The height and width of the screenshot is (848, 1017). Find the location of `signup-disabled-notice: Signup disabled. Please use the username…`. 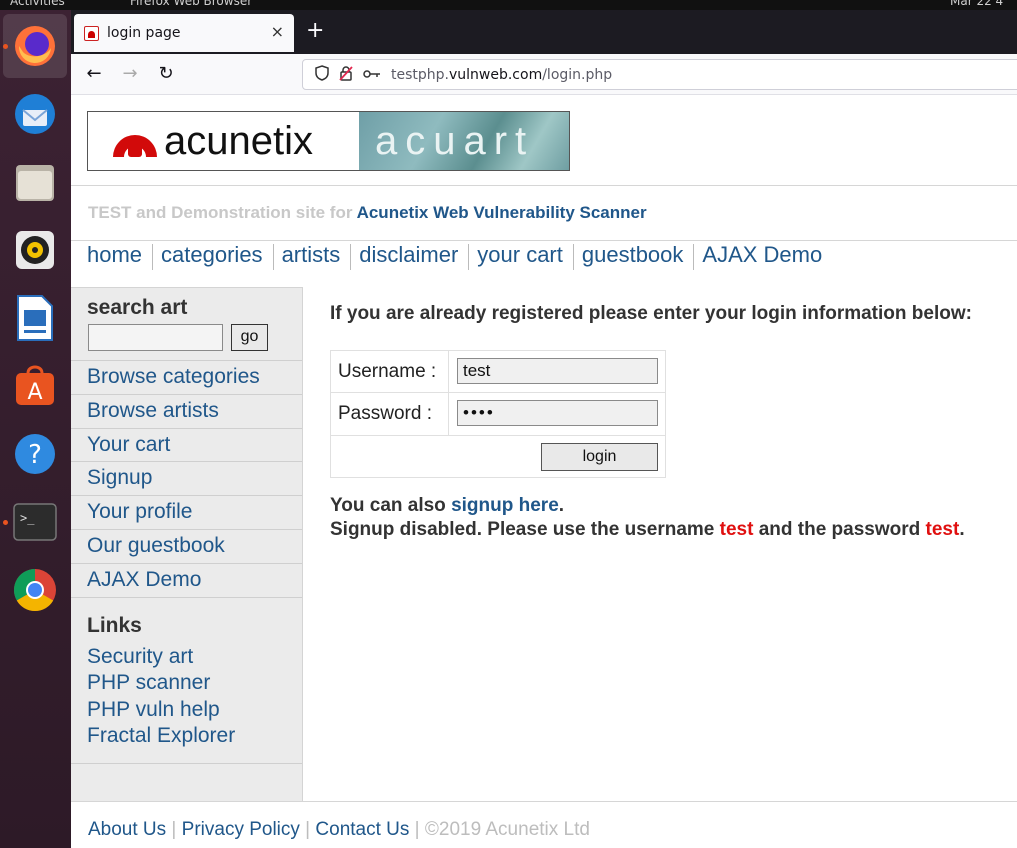

signup-disabled-notice: Signup disabled. Please use the username… is located at coordinates (647, 529).